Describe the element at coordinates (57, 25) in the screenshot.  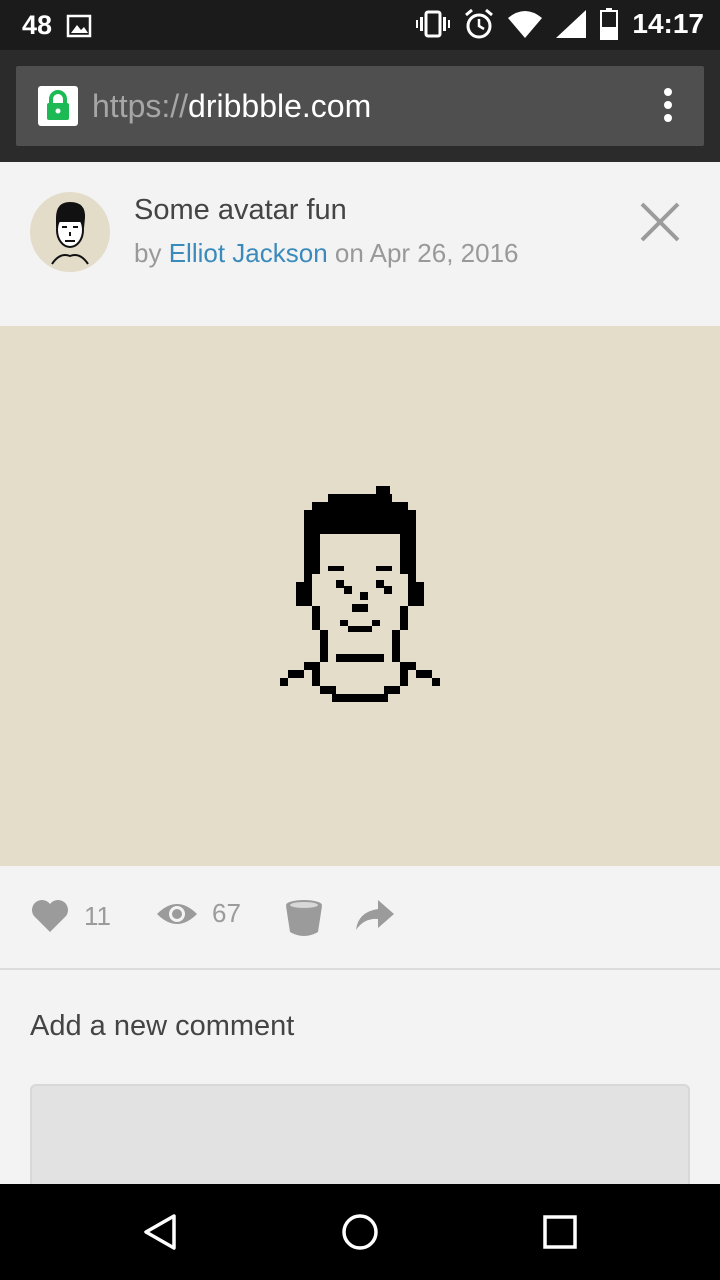
I see `status-bar-left: 48` at that location.